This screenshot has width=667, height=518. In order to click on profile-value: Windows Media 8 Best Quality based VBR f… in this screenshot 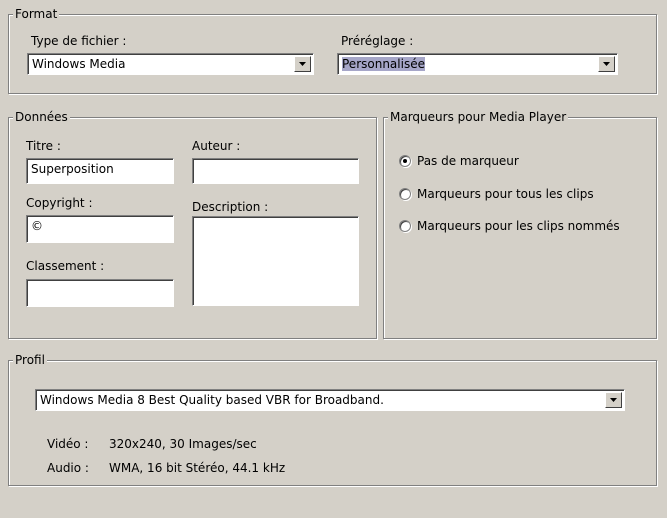, I will do `click(212, 400)`.